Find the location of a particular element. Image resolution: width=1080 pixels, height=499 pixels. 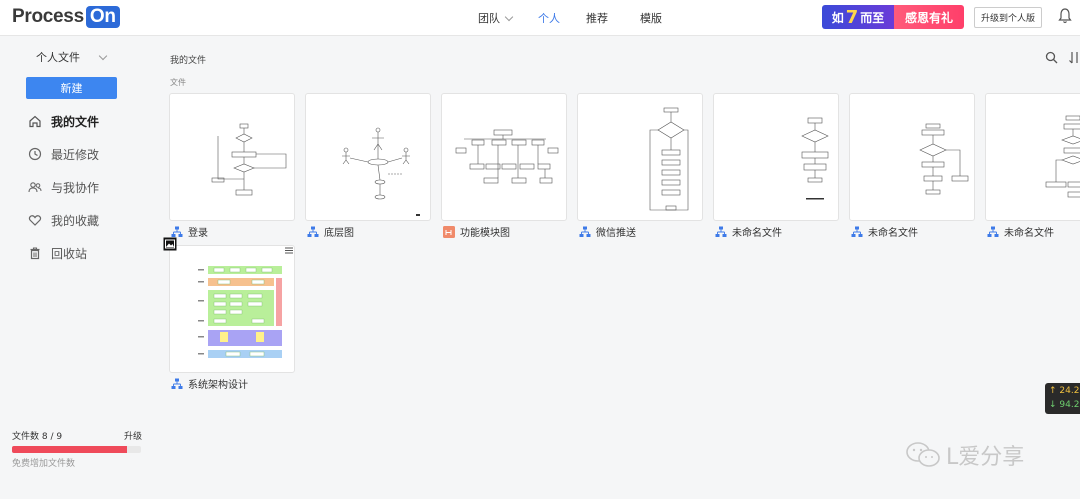

file-caption: 底层图 is located at coordinates (330, 231).